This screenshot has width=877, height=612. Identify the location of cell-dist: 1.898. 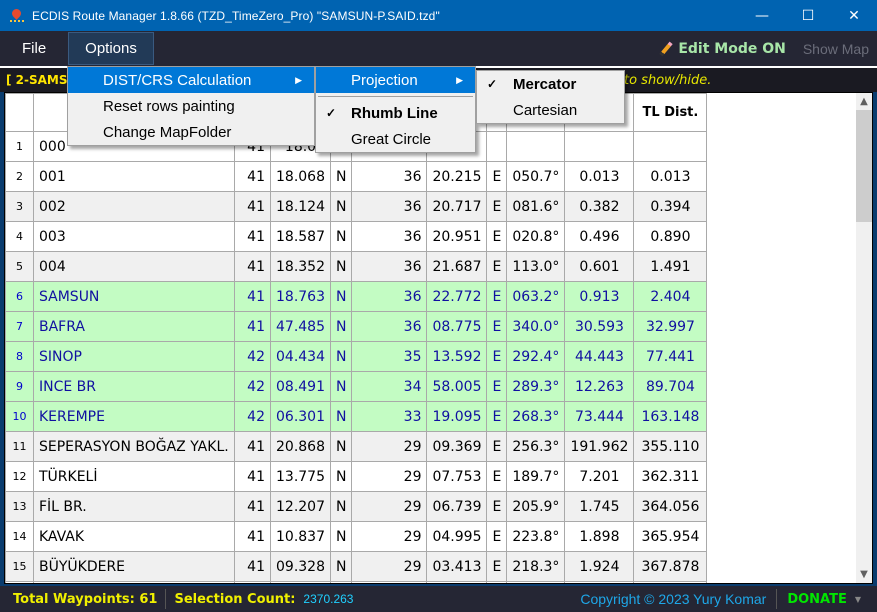
(599, 536).